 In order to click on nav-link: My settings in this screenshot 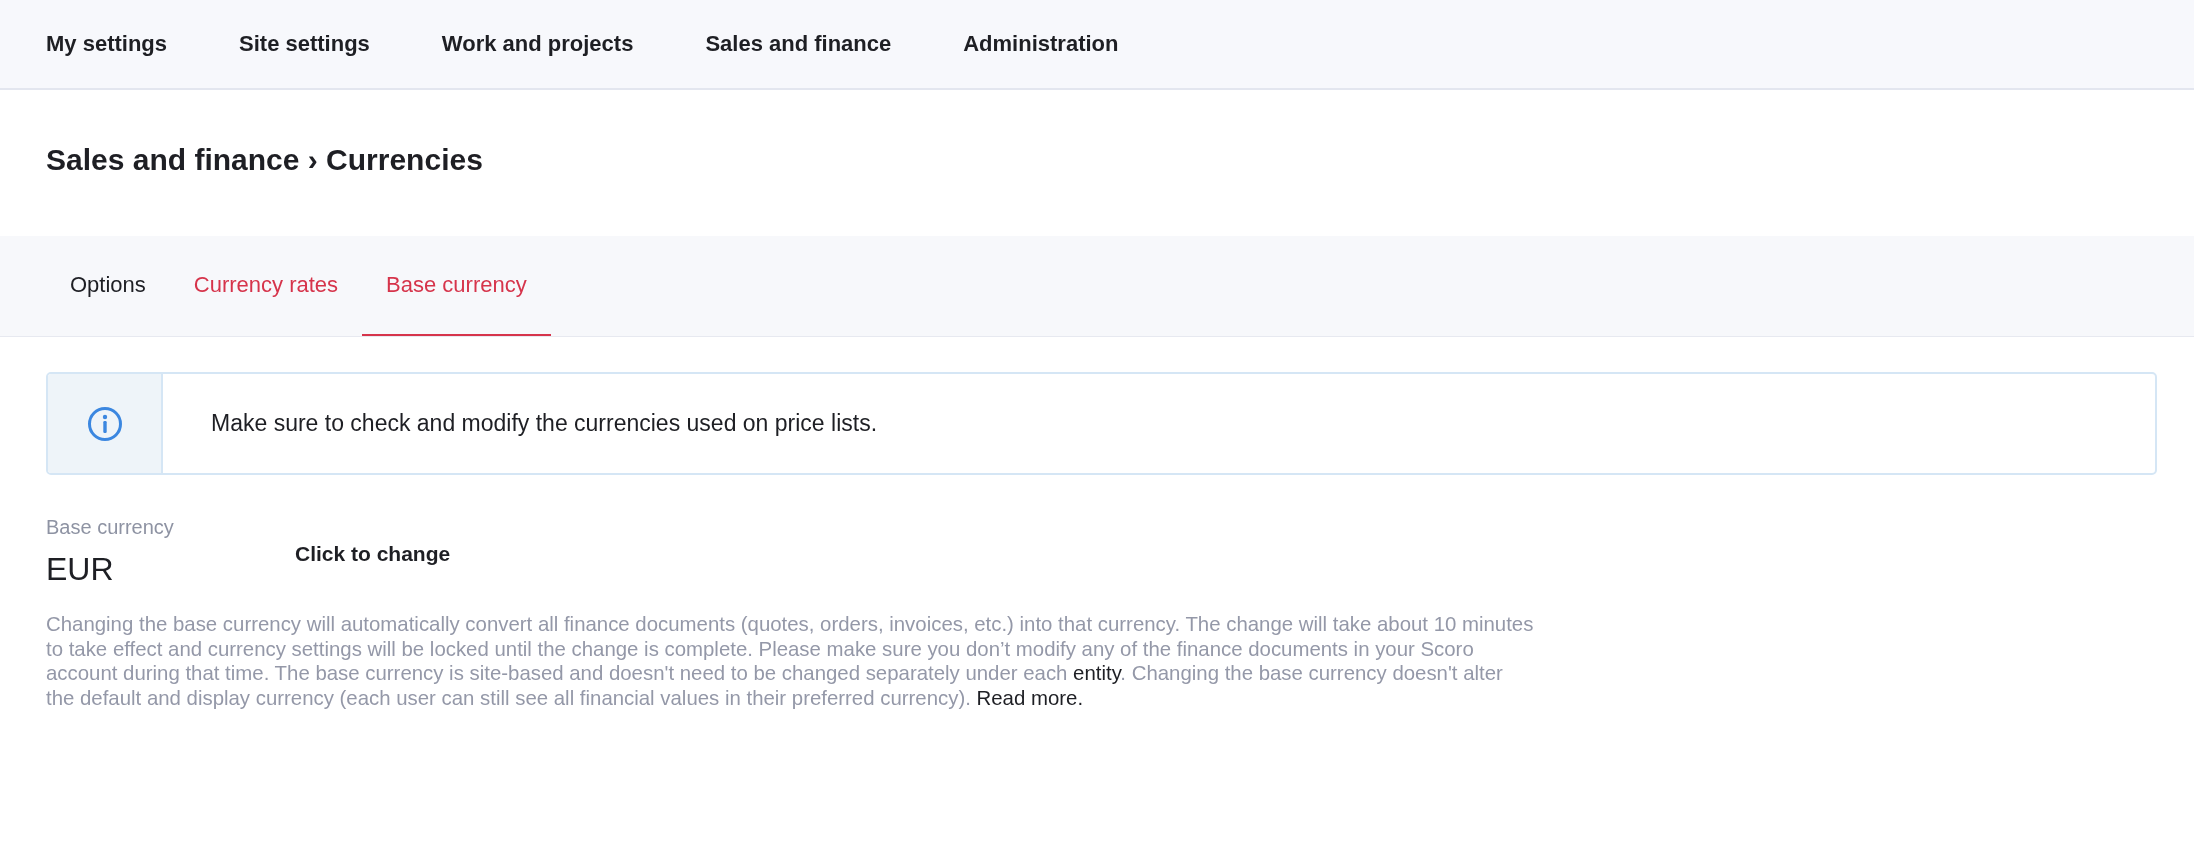, I will do `click(107, 44)`.